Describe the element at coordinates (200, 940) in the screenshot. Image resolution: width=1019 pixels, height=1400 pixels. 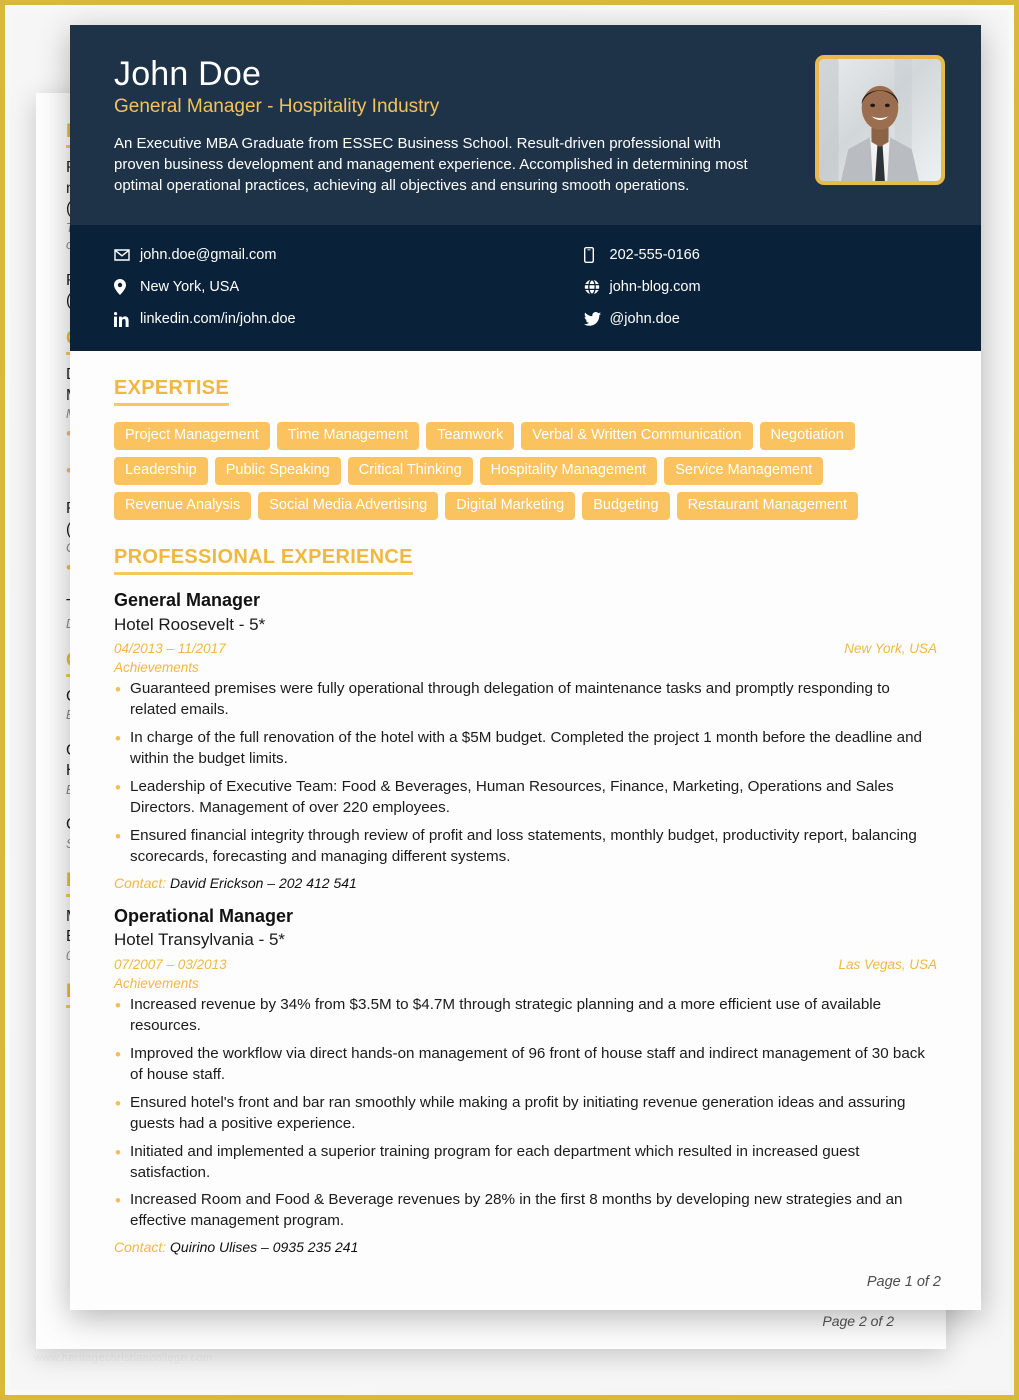
I see `job-organization: Hotel Transylvania - 5*` at that location.